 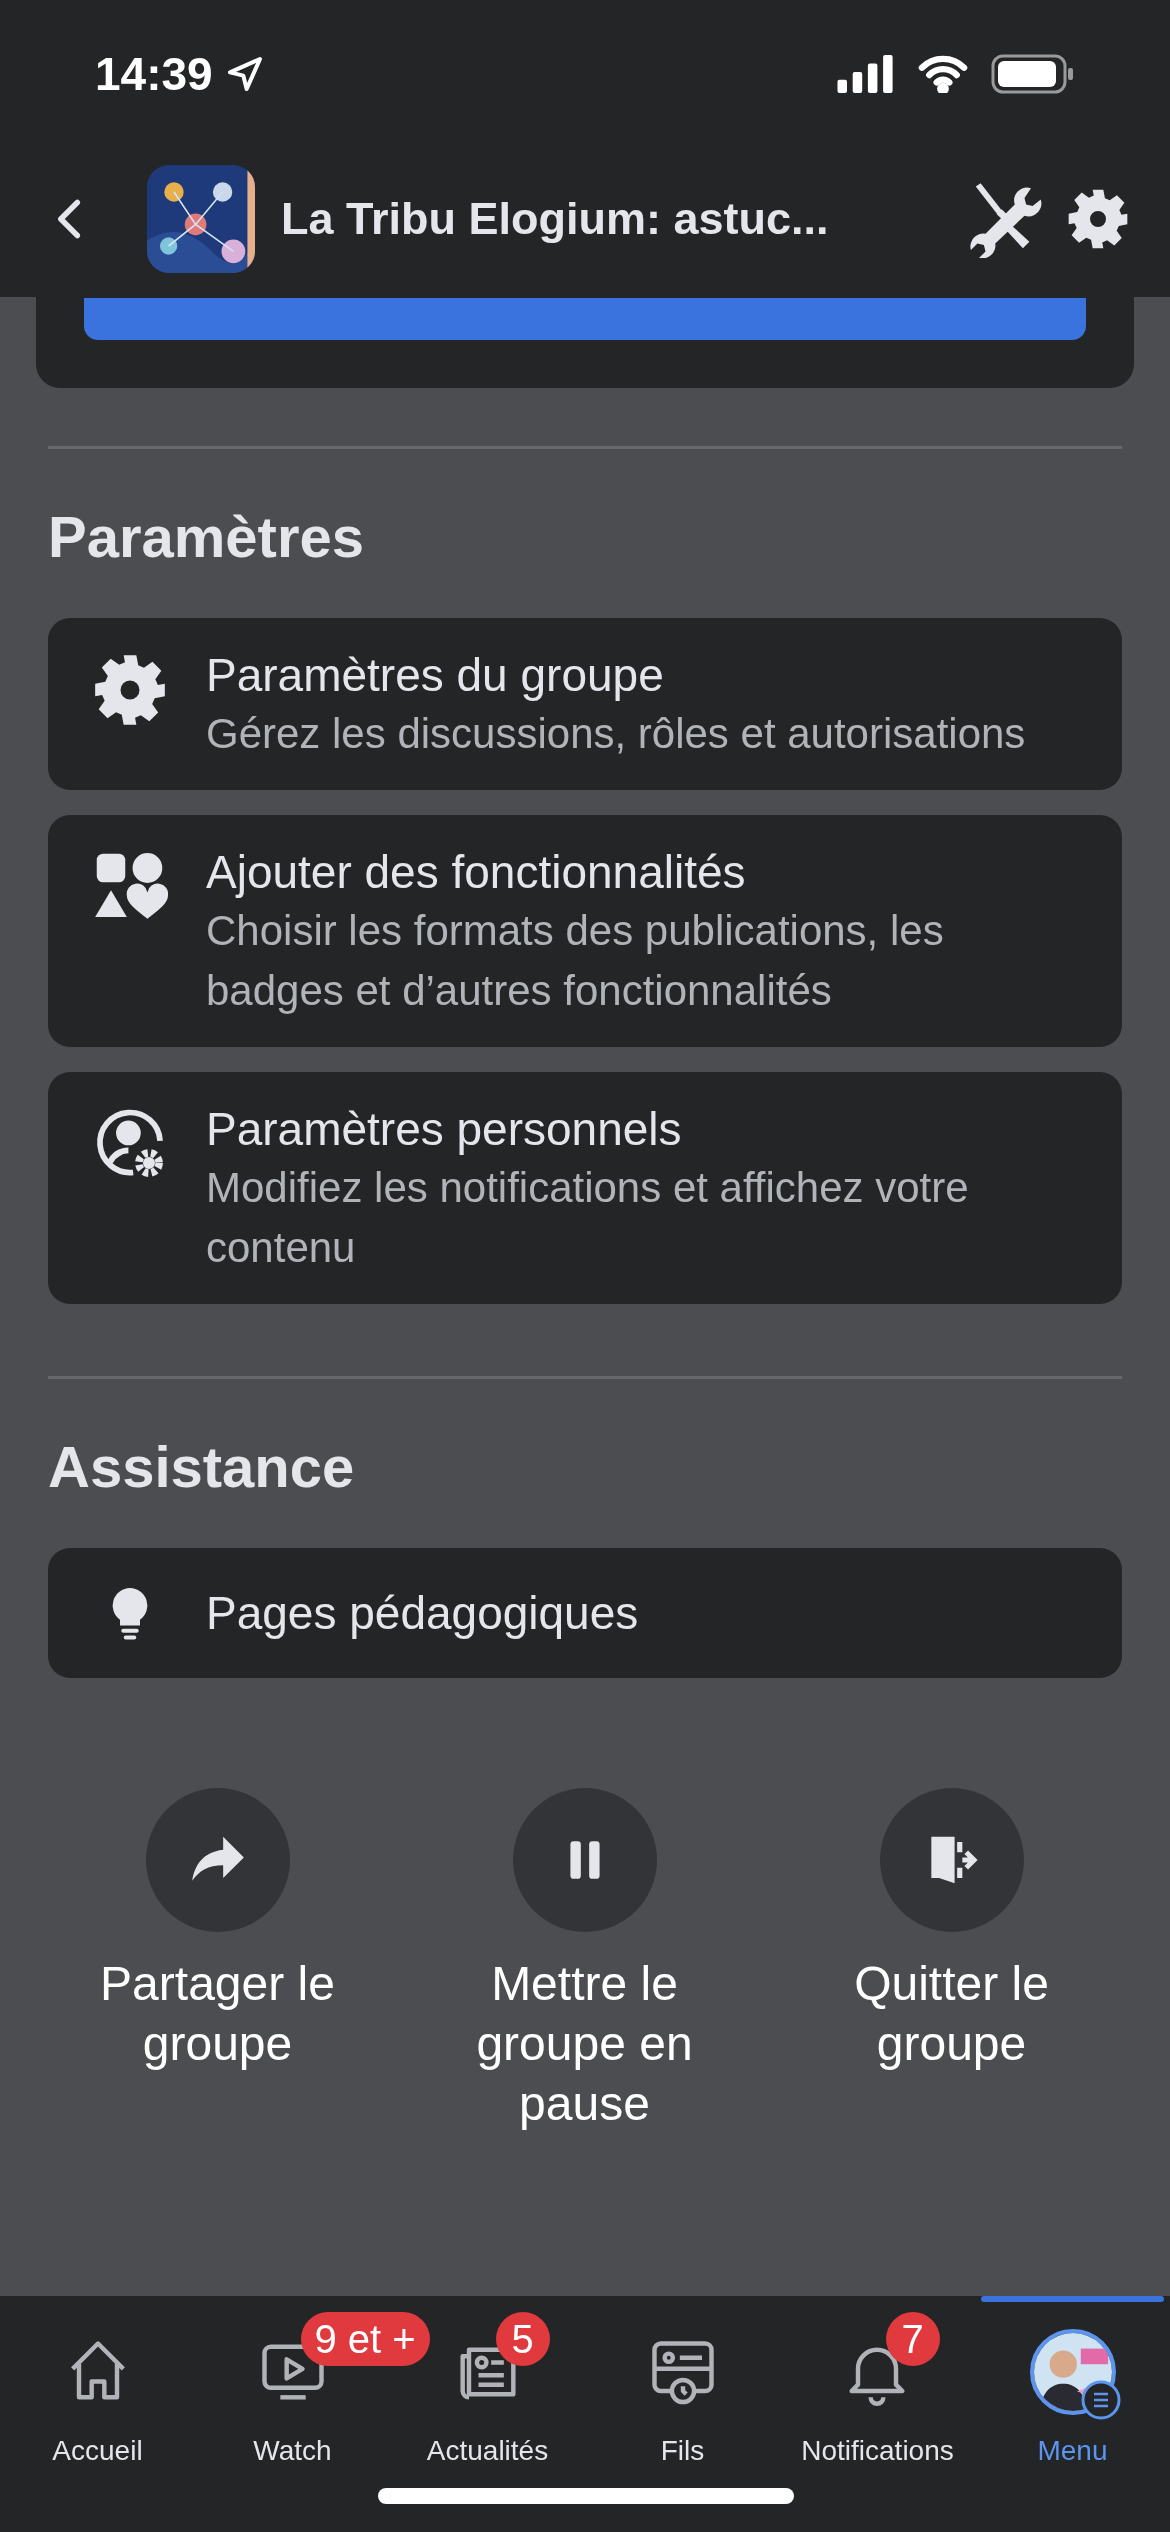 What do you see at coordinates (1033, 74) in the screenshot?
I see `battery-icon` at bounding box center [1033, 74].